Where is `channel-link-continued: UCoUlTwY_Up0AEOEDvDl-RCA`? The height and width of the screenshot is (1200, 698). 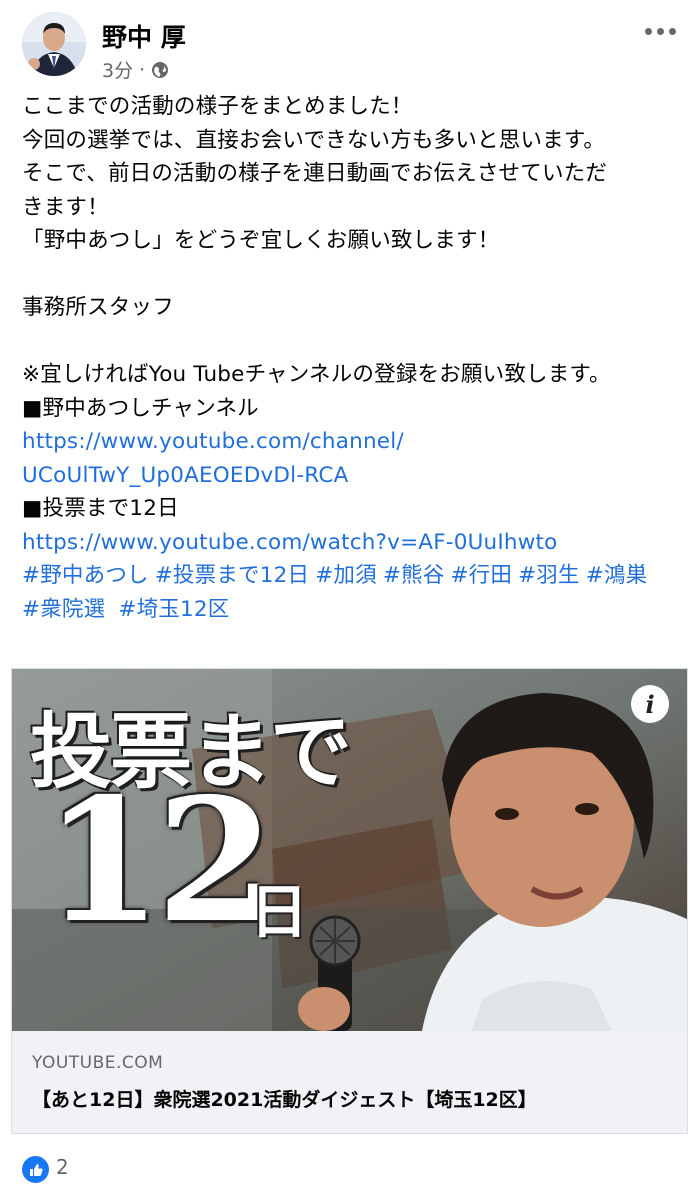
channel-link-continued: UCoUlTwY_Up0AEOEDvDl-RCA is located at coordinates (185, 475).